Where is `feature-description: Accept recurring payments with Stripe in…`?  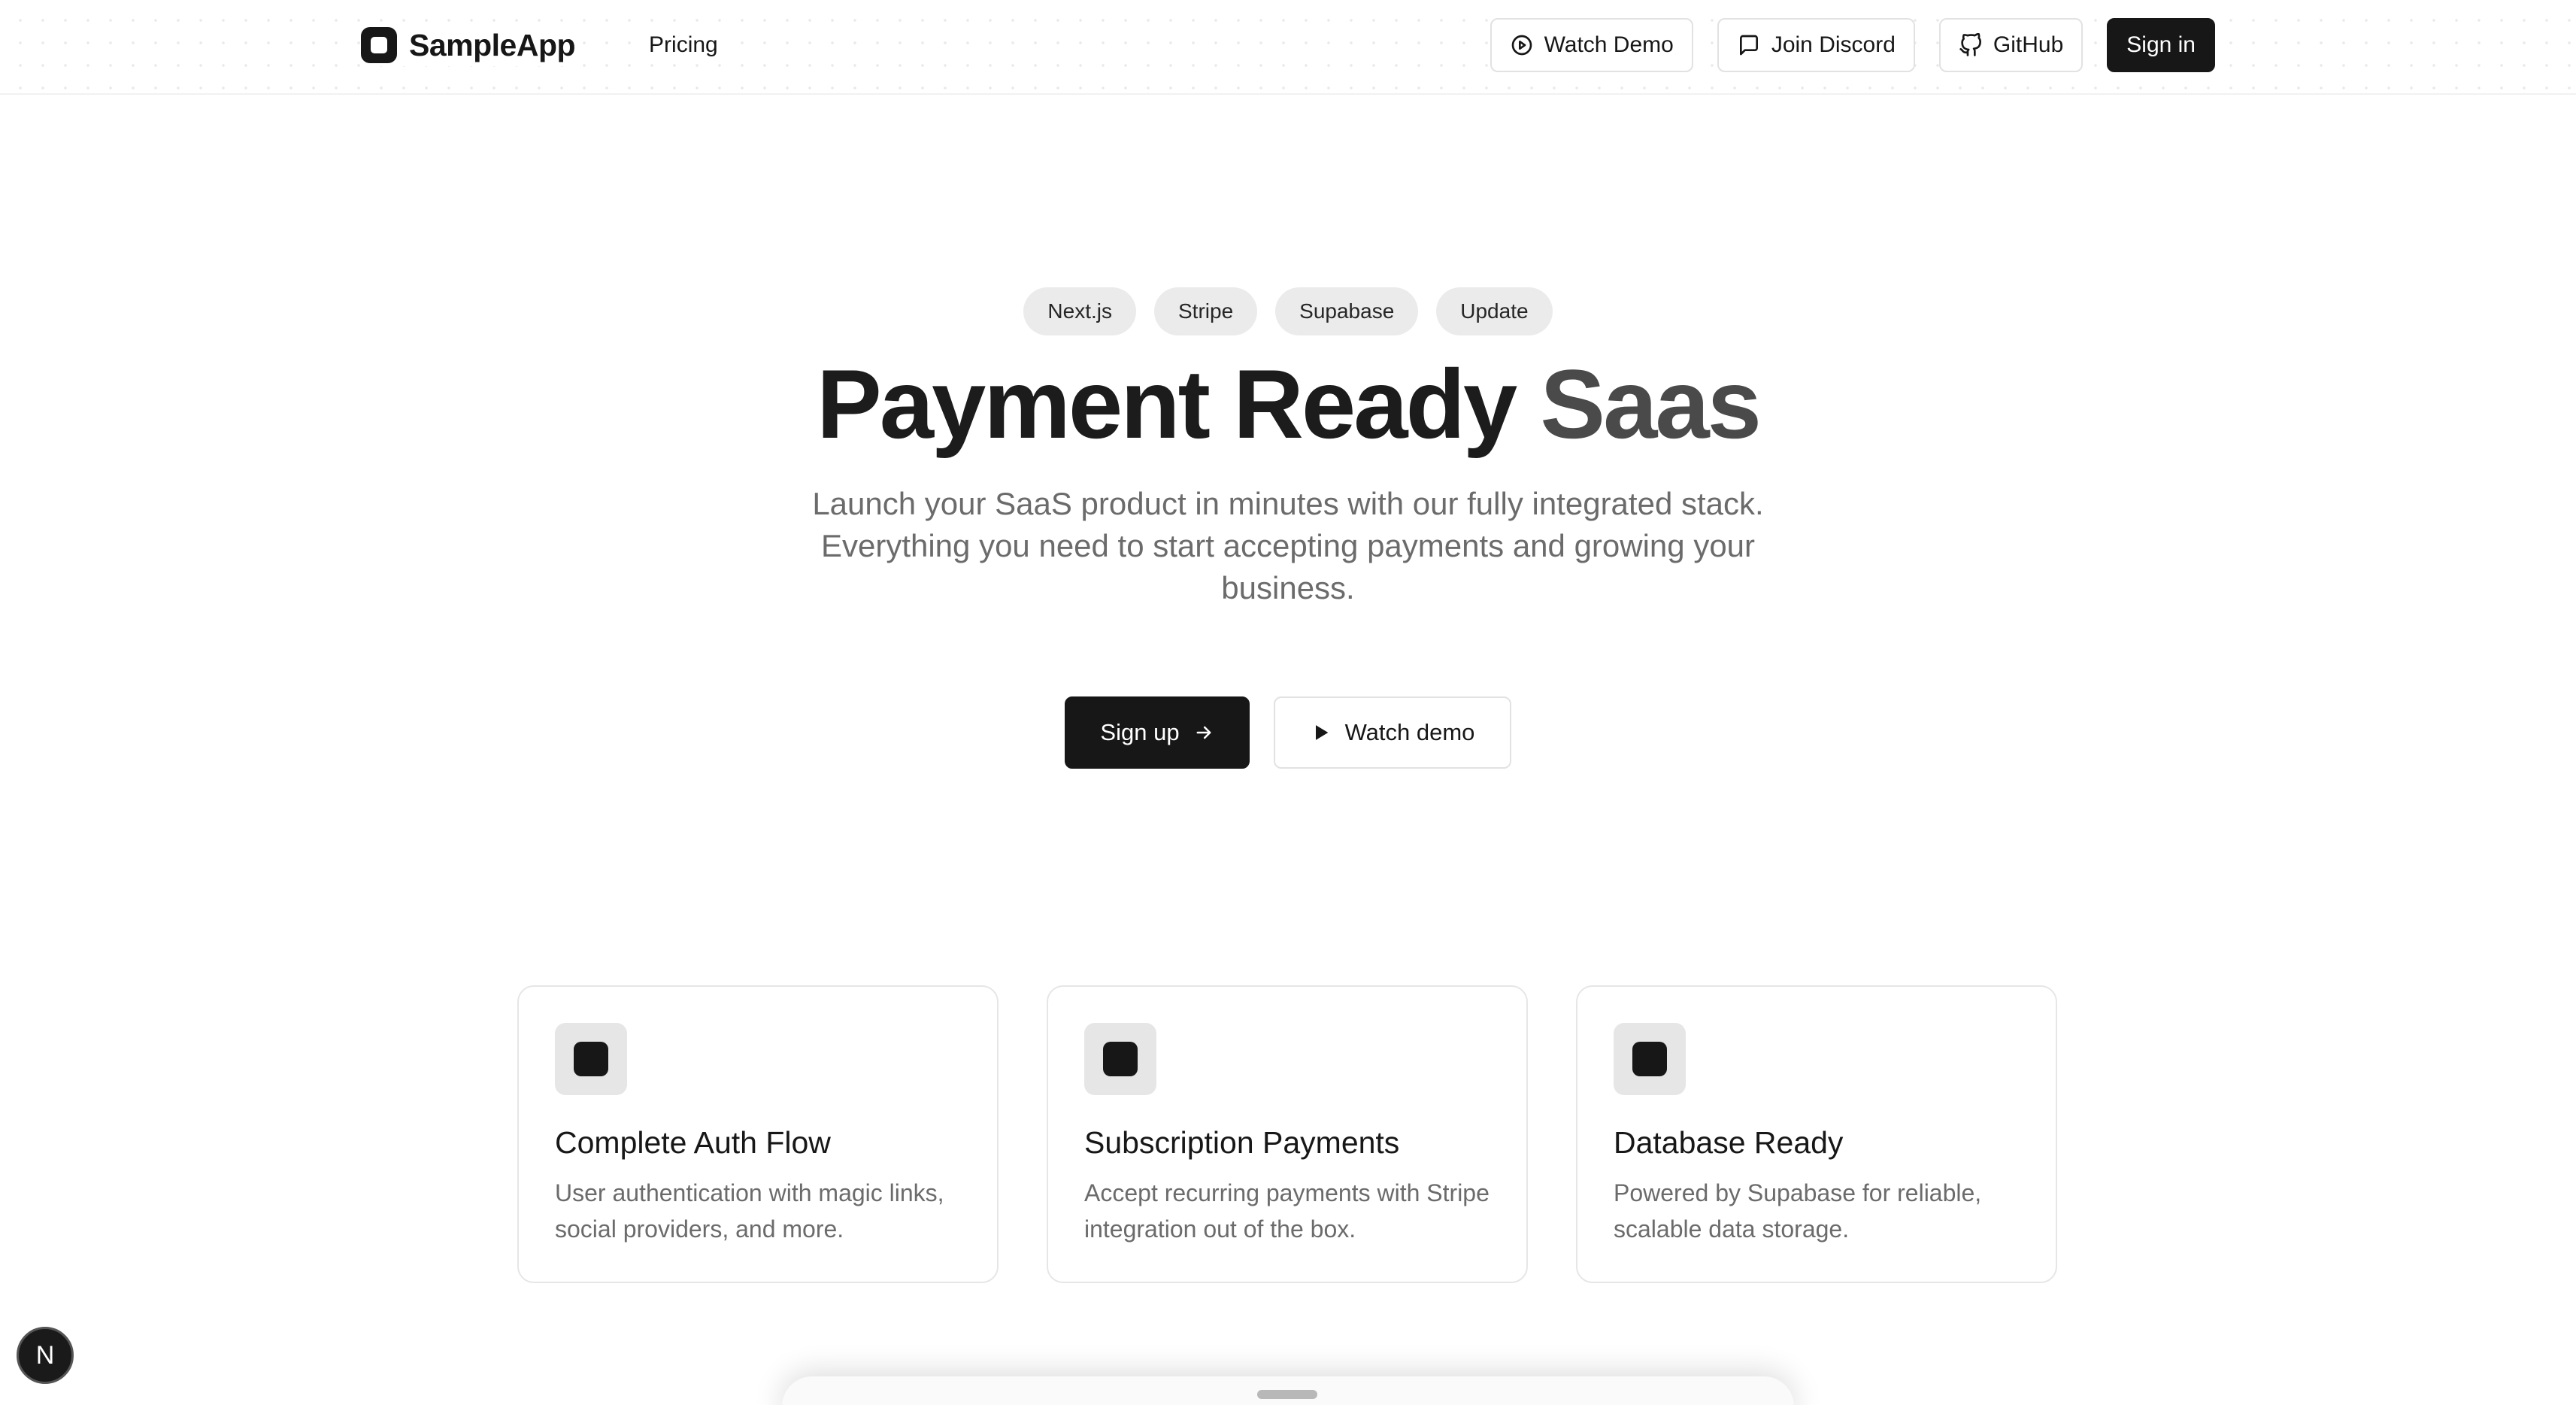 feature-description: Accept recurring payments with Stripe in… is located at coordinates (1287, 1211).